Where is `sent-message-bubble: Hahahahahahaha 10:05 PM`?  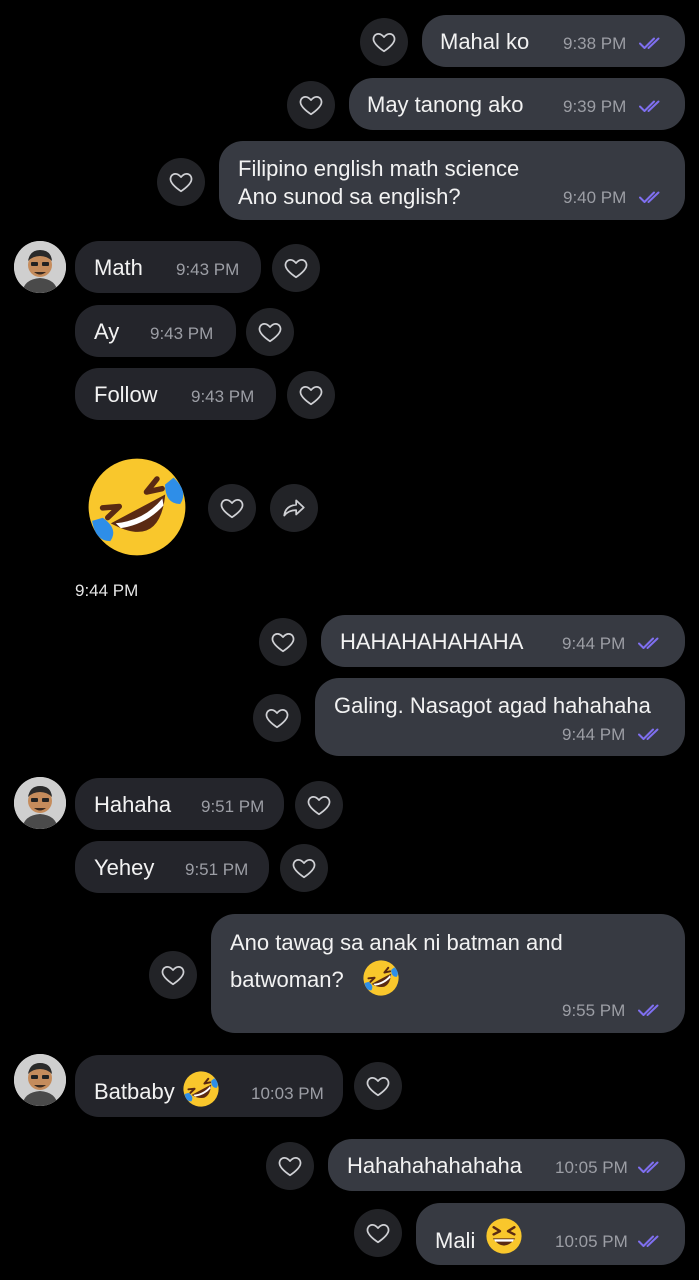
sent-message-bubble: Hahahahahahaha 10:05 PM is located at coordinates (506, 1165).